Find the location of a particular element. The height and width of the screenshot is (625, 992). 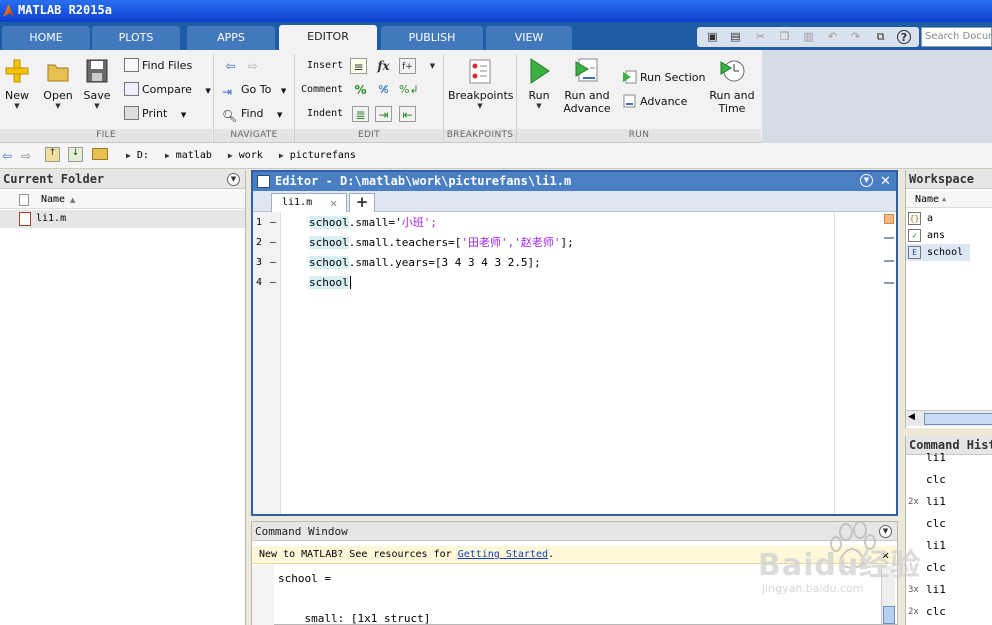

insert-section-icon: ≡ is located at coordinates (358, 66).